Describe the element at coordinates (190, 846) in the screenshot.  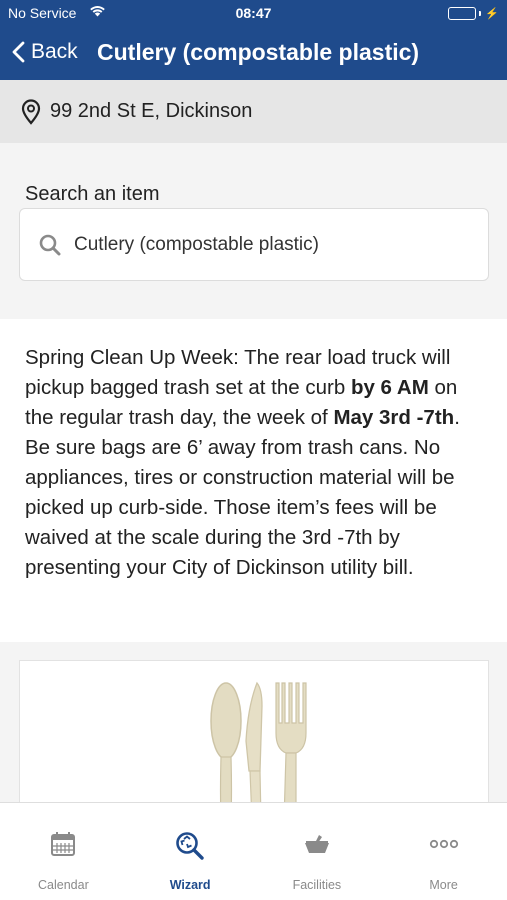
I see `wizard-recycle-search-icon` at that location.